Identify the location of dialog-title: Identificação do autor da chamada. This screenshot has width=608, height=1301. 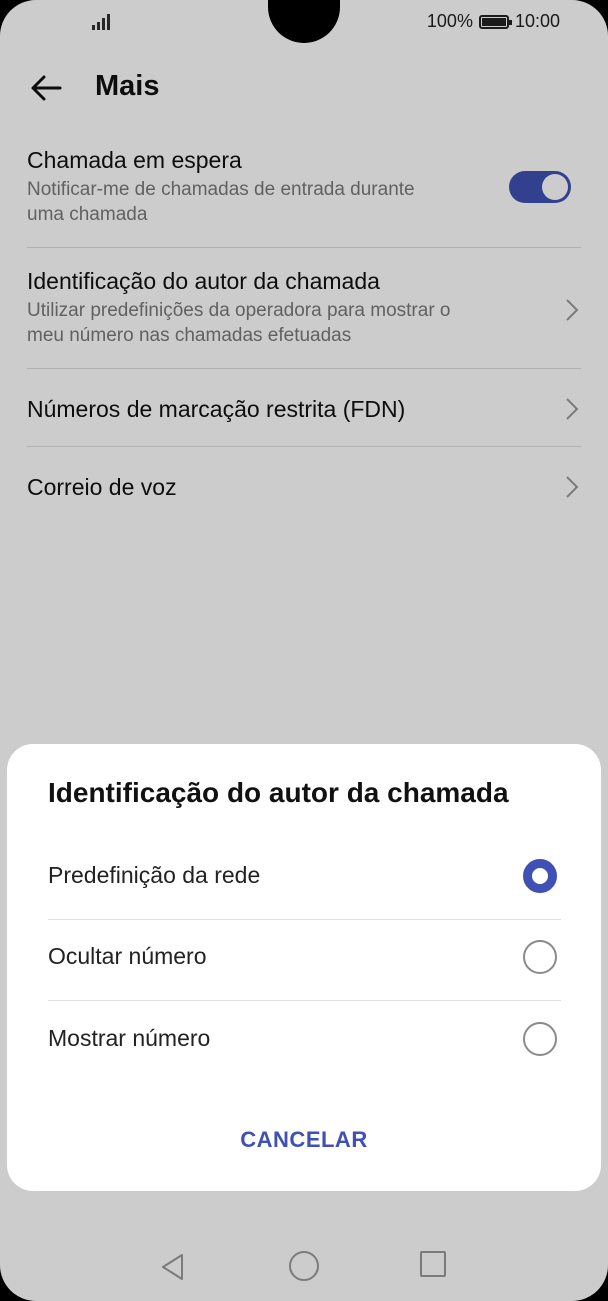
(278, 792).